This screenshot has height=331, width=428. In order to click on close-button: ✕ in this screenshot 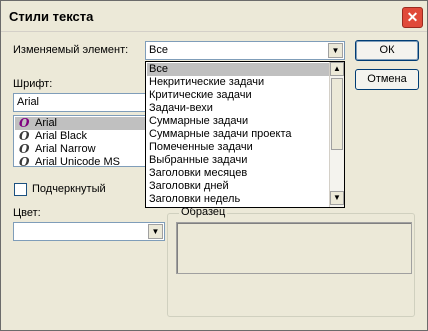, I will do `click(412, 17)`.